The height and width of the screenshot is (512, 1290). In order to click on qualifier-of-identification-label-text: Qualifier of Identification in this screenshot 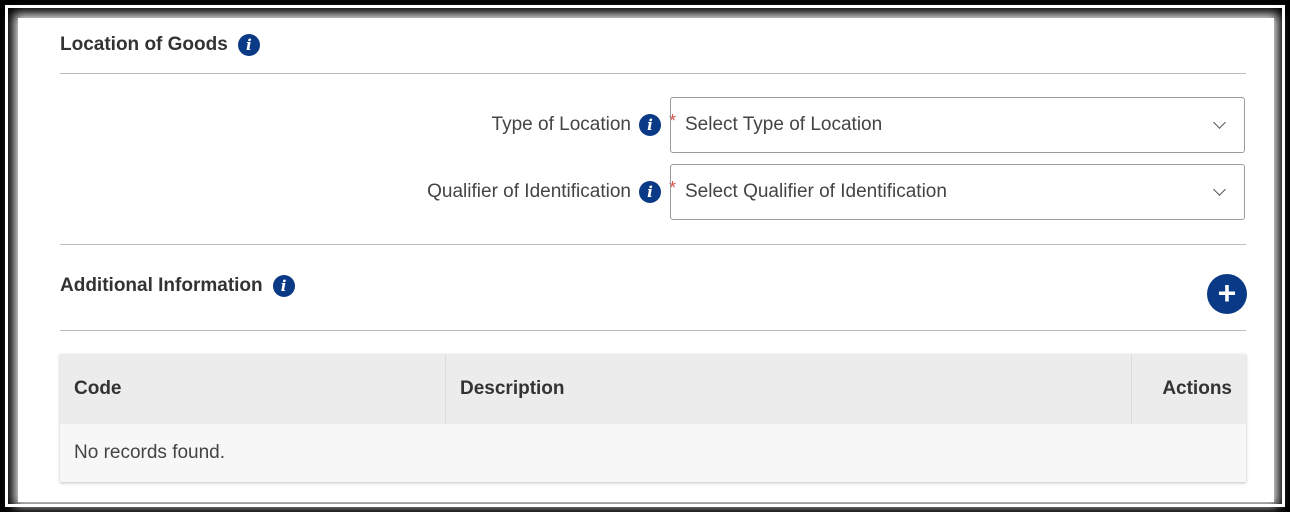, I will do `click(529, 191)`.